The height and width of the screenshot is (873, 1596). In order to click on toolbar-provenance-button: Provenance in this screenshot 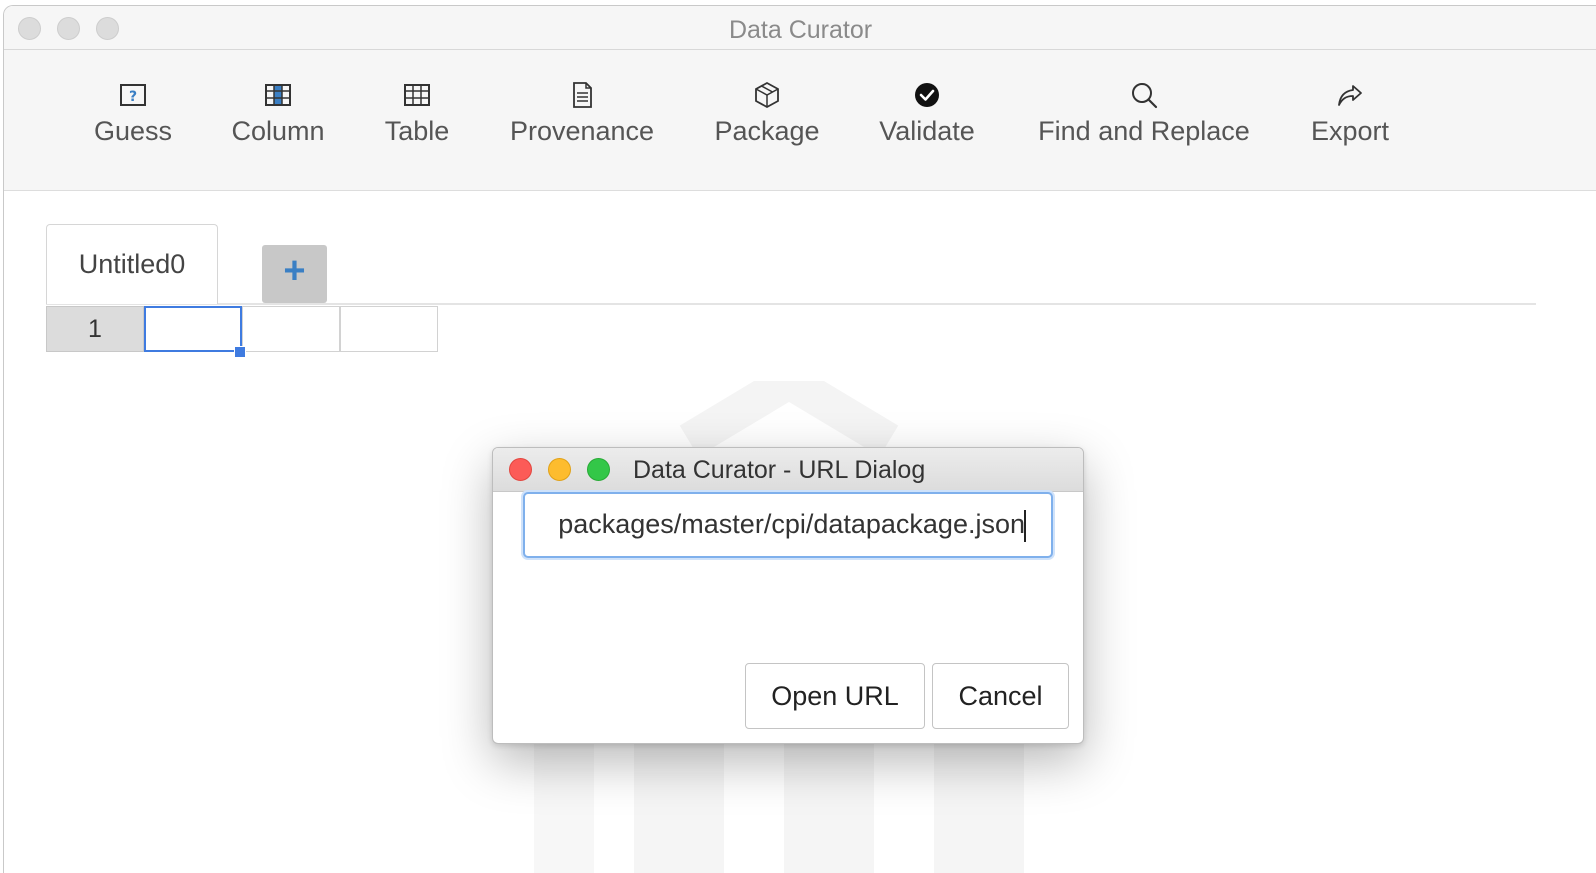, I will do `click(582, 113)`.